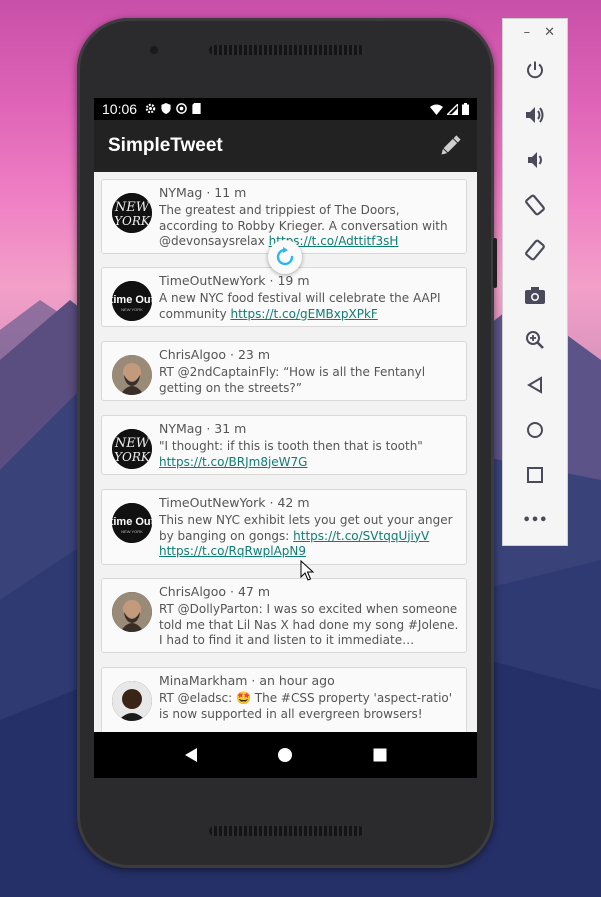  What do you see at coordinates (535, 160) in the screenshot?
I see `volume-down-icon` at bounding box center [535, 160].